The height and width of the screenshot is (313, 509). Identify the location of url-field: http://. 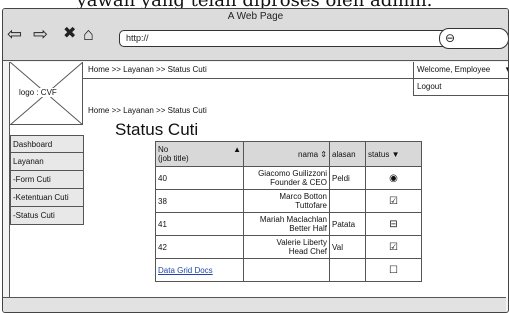
(299, 38).